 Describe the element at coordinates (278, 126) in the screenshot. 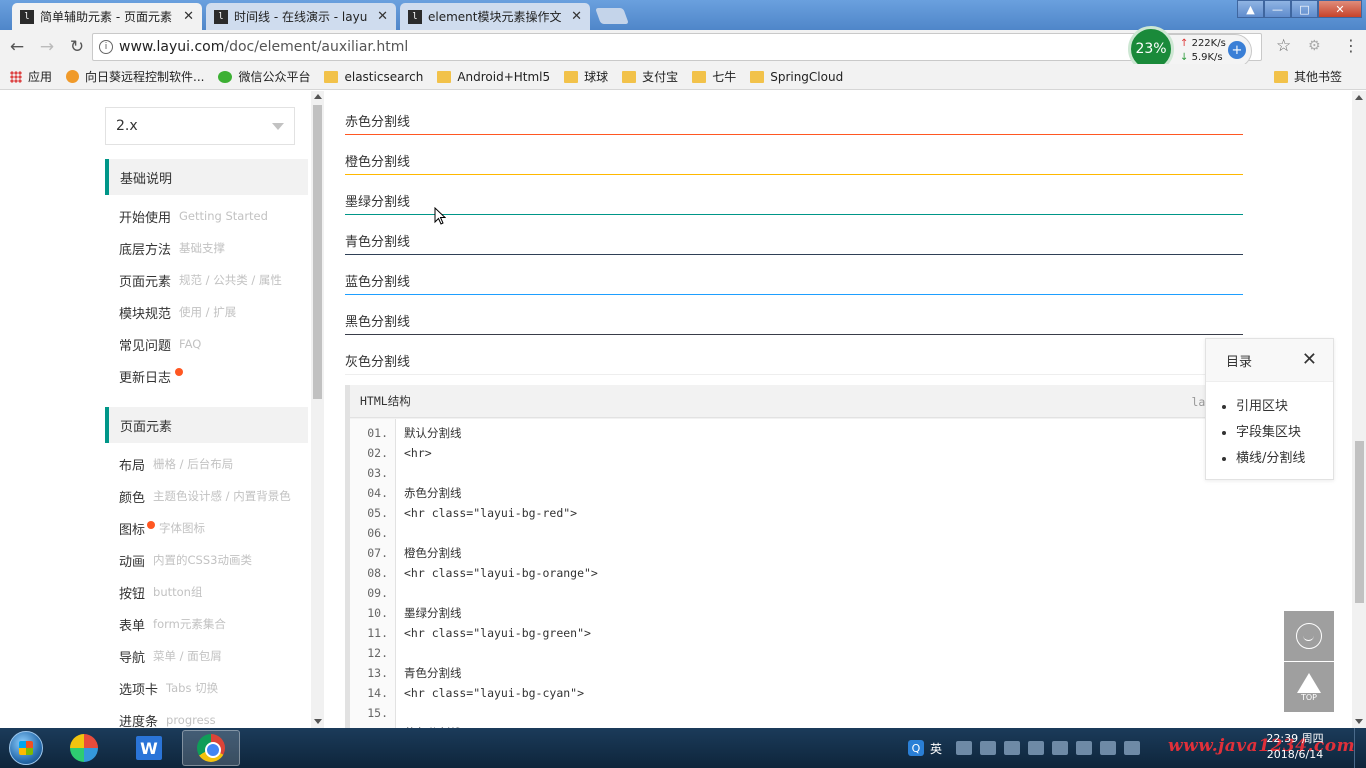

I see `chevron-down-icon` at that location.